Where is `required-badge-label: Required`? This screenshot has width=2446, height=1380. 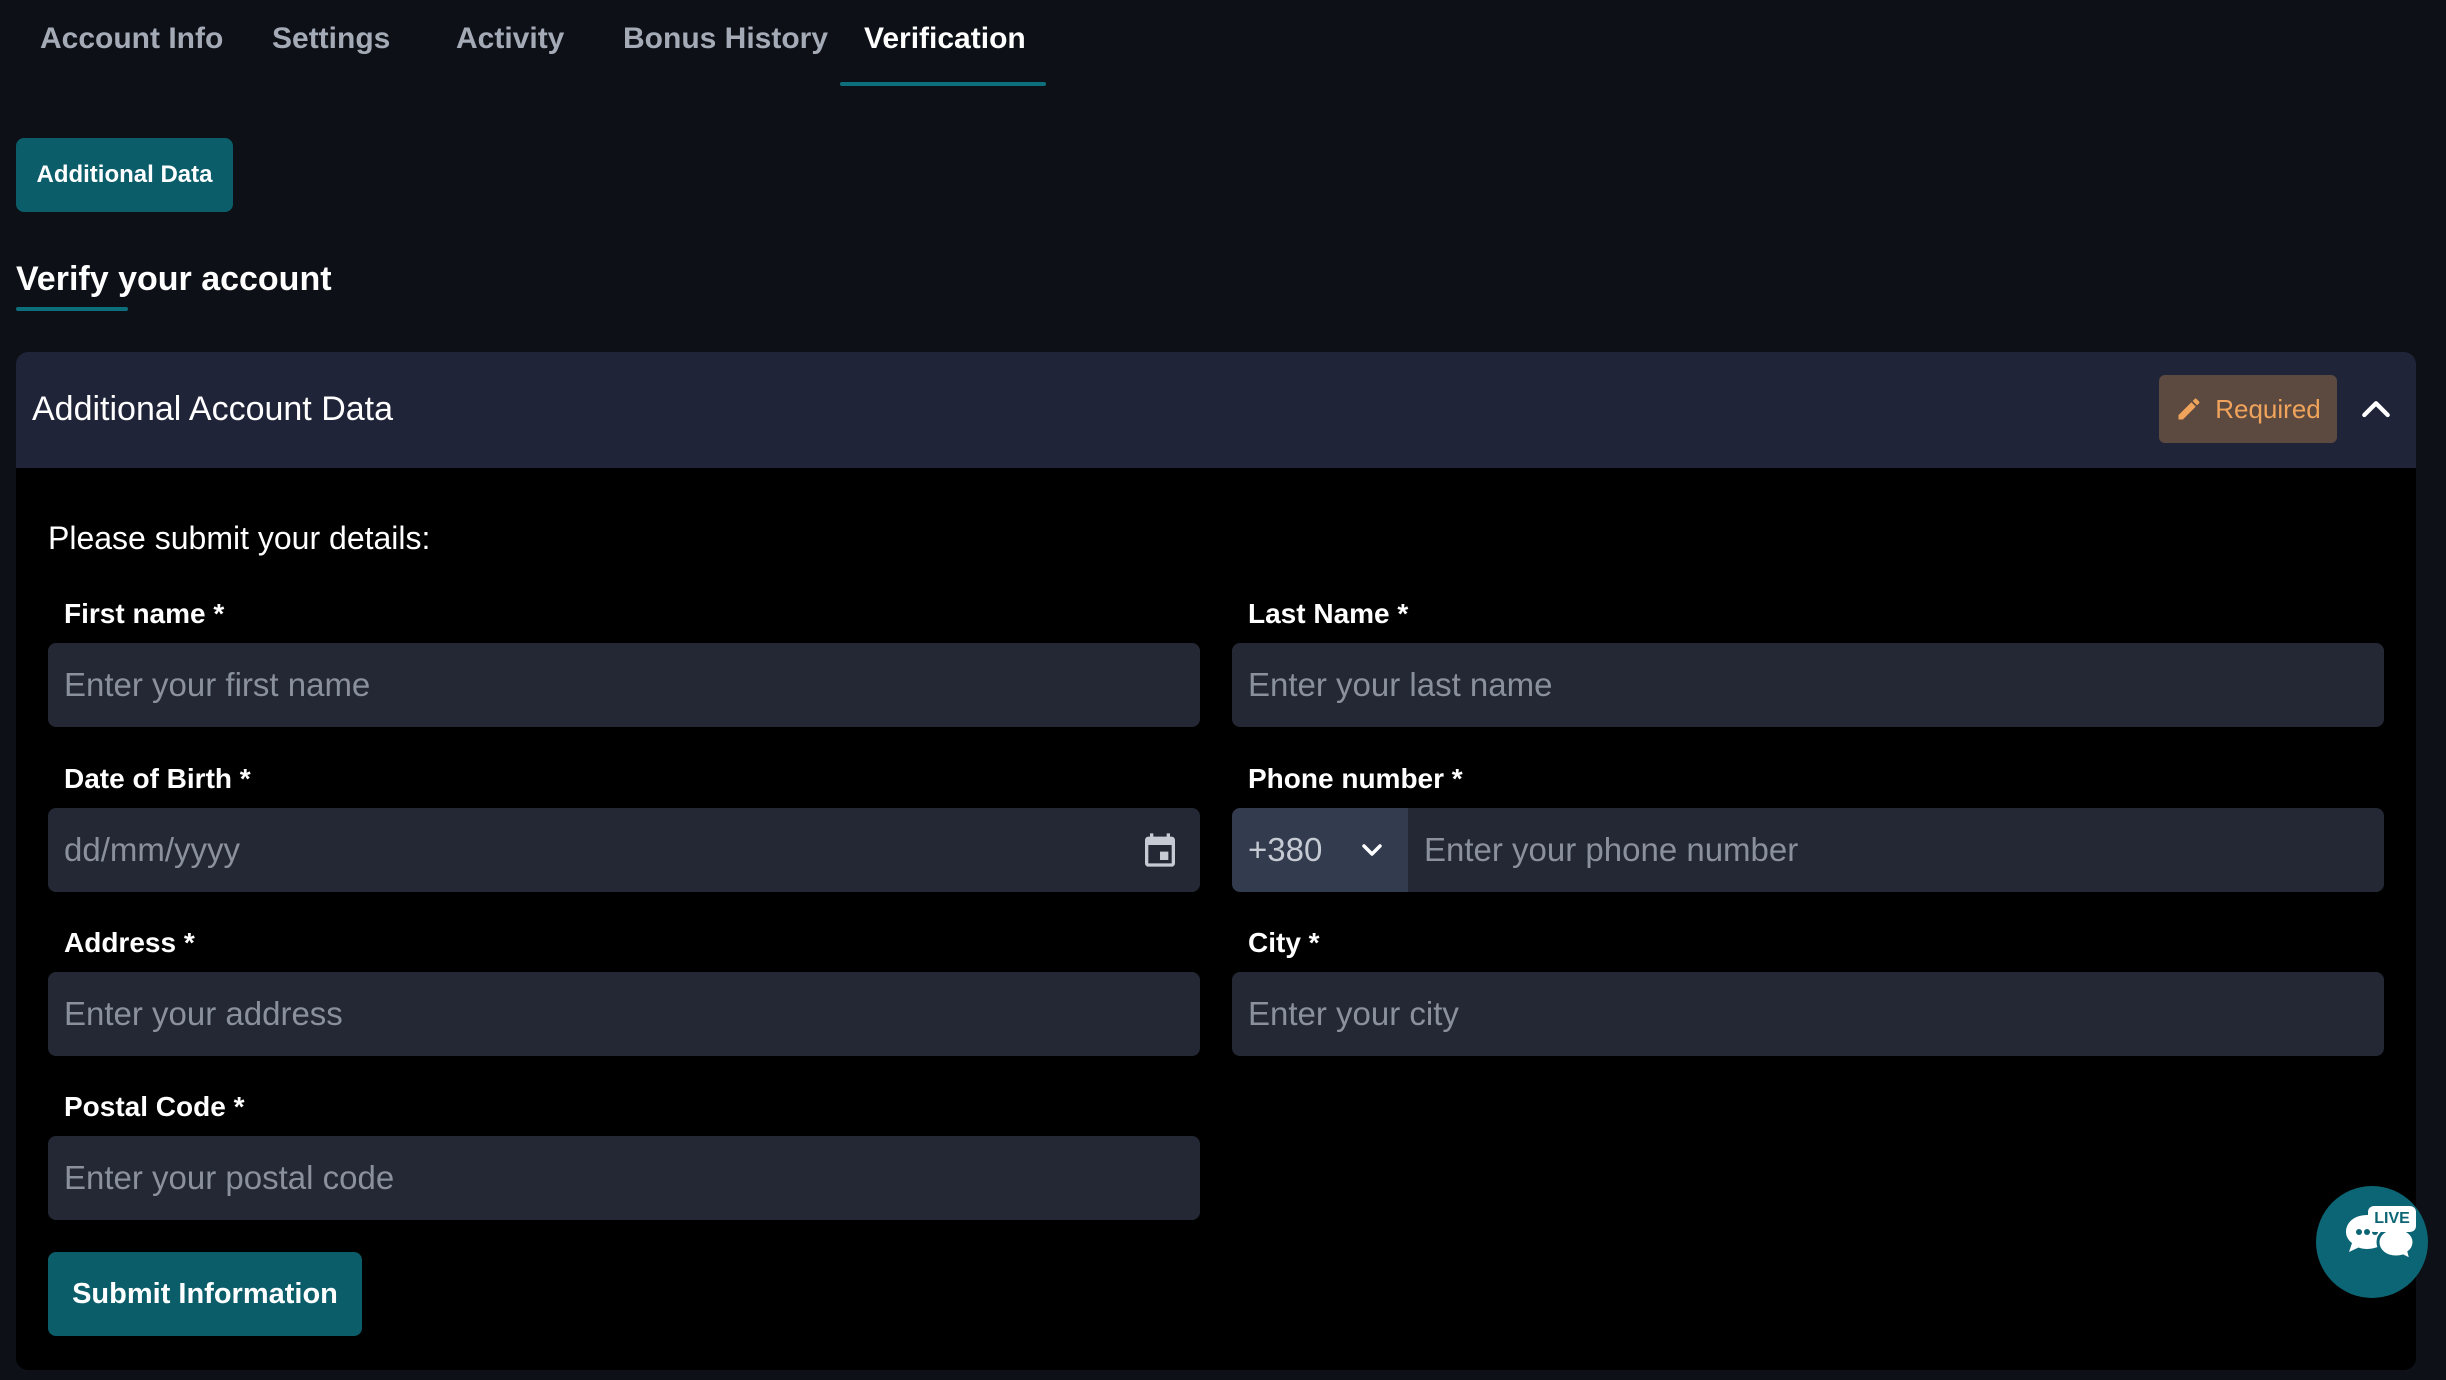
required-badge-label: Required is located at coordinates (2268, 408).